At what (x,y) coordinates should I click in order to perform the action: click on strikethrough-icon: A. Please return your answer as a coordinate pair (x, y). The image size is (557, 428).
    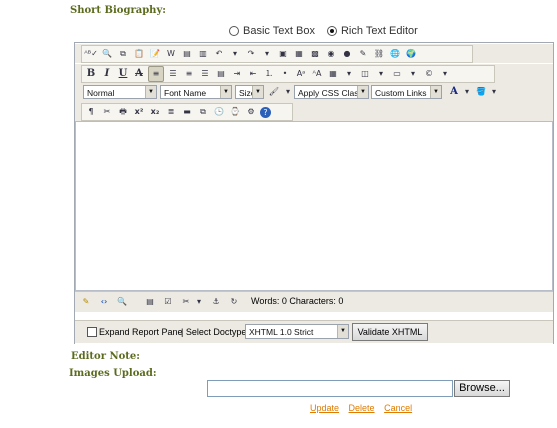
    Looking at the image, I should click on (139, 74).